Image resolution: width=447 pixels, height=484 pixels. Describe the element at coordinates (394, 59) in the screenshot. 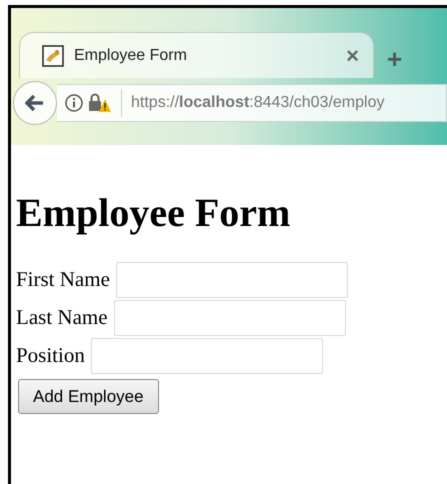

I see `new-tab-button: +` at that location.